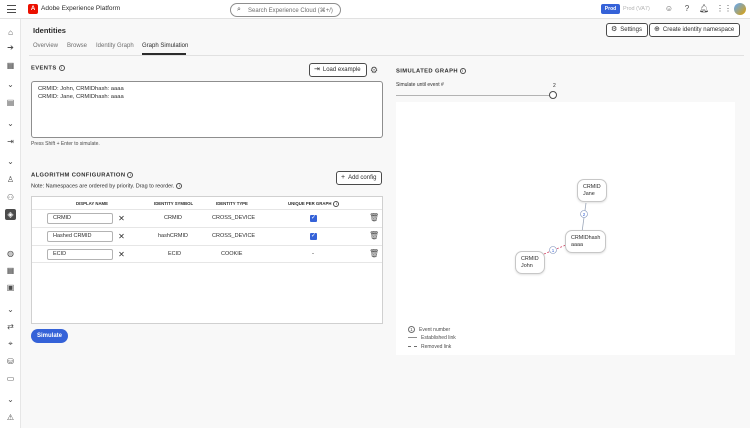 Image resolution: width=750 pixels, height=428 pixels. What do you see at coordinates (10, 47) in the screenshot?
I see `arrow-right-icon: ➔` at bounding box center [10, 47].